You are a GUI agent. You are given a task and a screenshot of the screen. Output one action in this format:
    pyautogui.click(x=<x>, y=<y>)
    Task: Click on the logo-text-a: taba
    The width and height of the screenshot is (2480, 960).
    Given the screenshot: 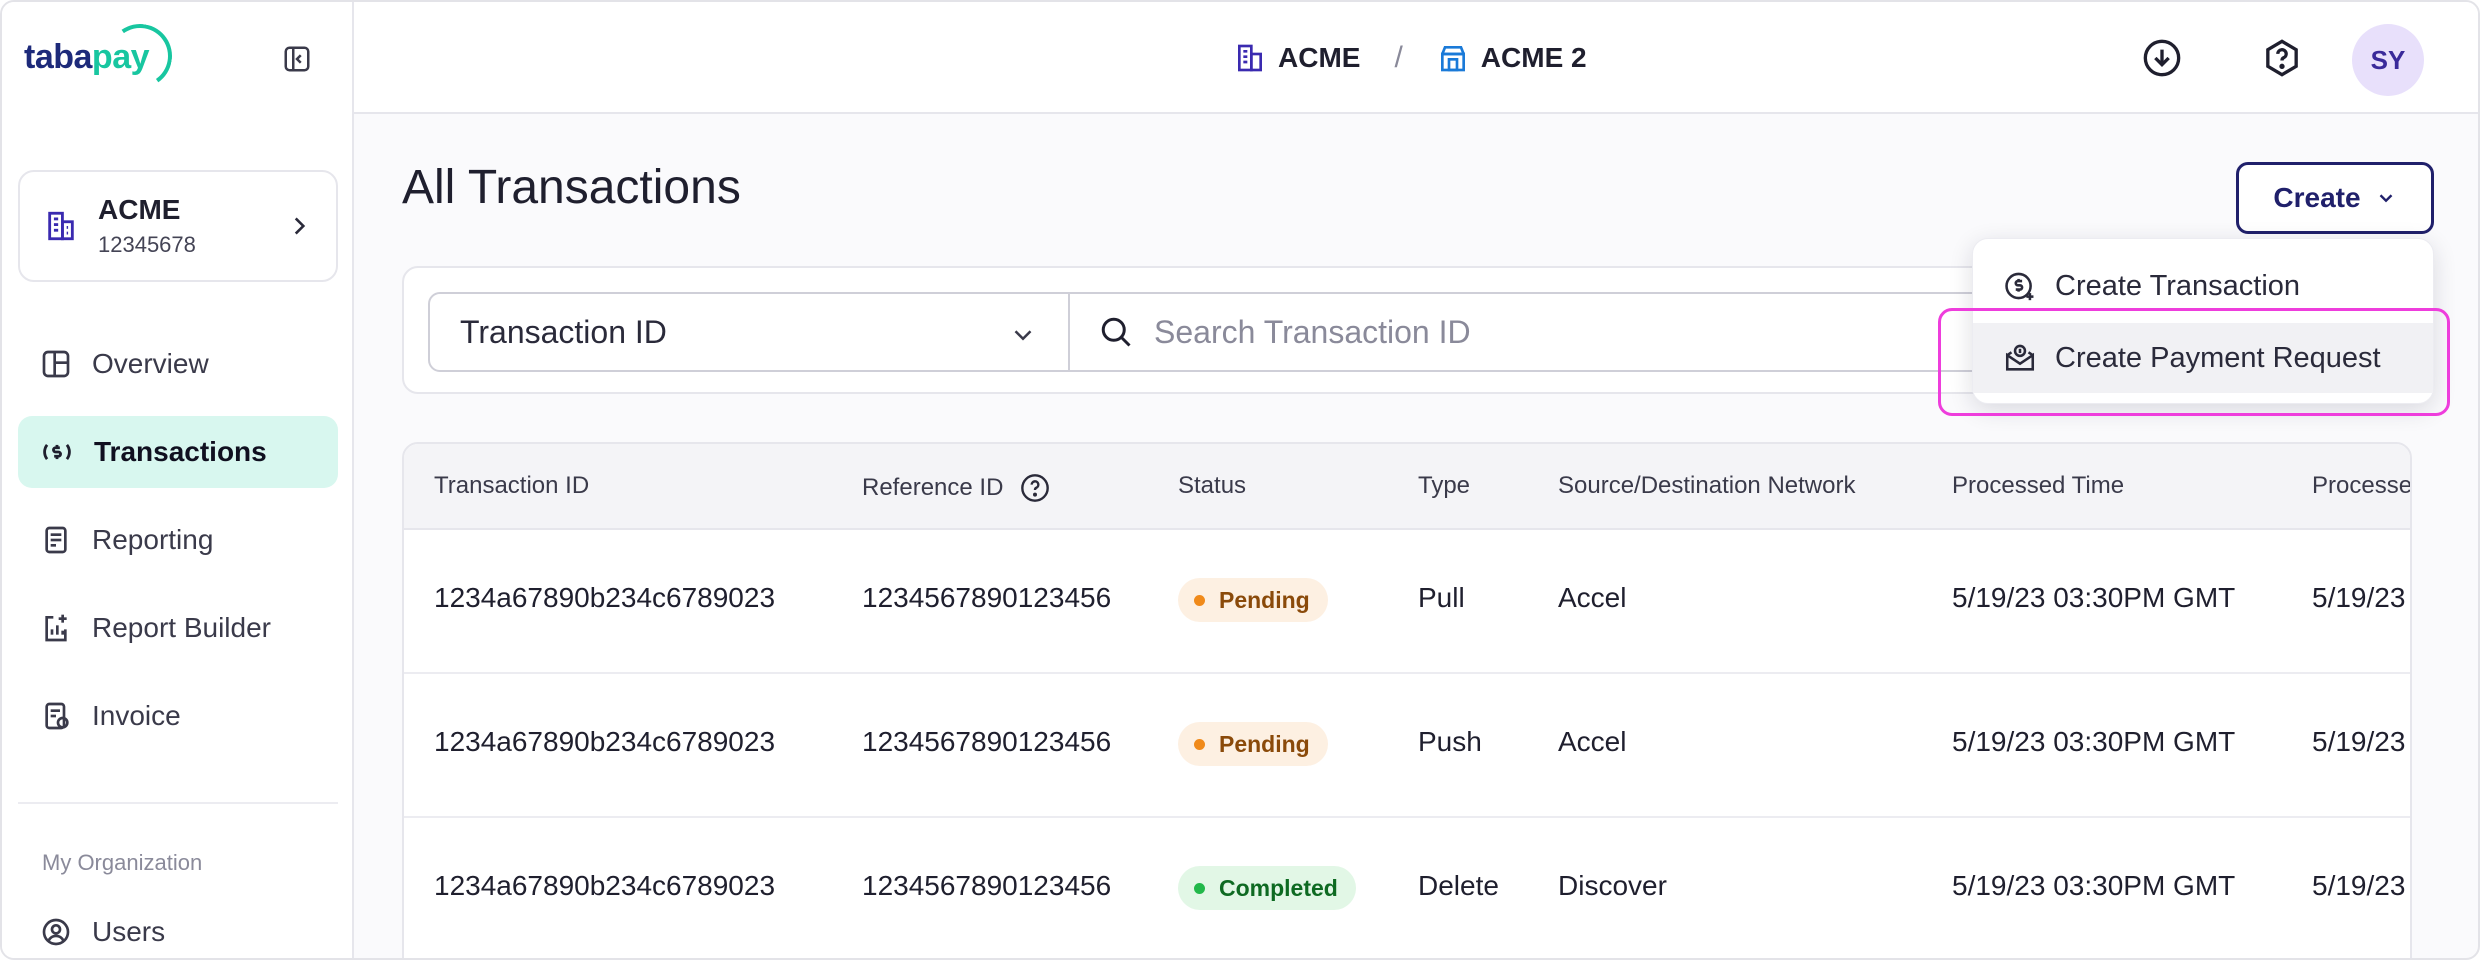 What is the action you would take?
    pyautogui.click(x=58, y=56)
    